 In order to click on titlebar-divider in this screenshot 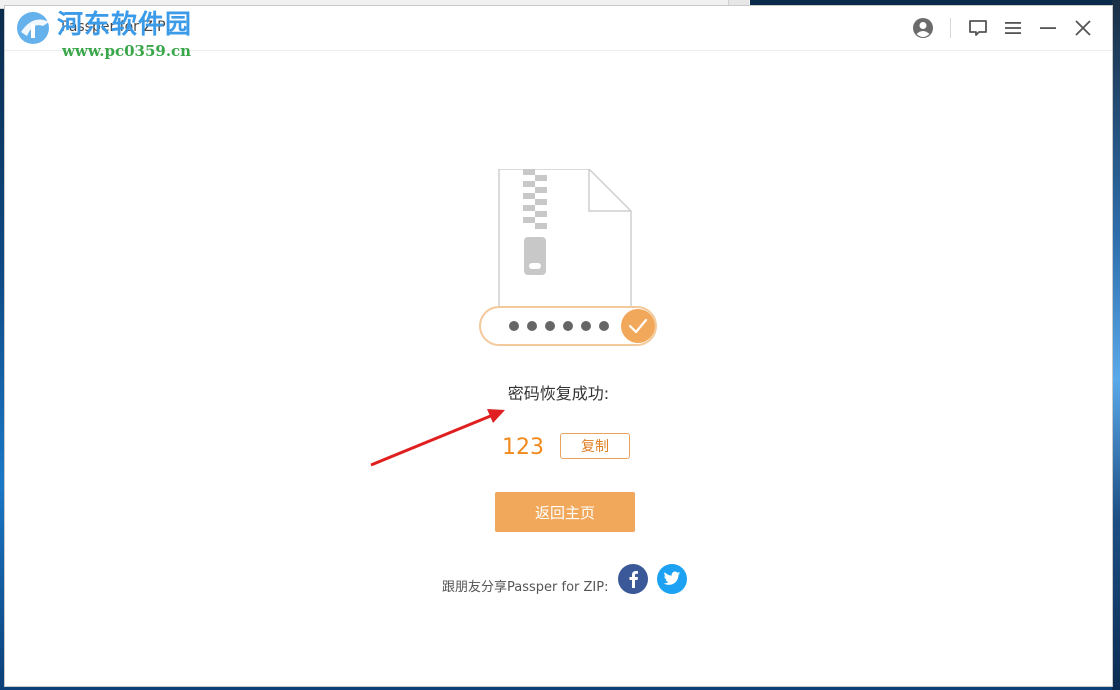, I will do `click(950, 28)`.